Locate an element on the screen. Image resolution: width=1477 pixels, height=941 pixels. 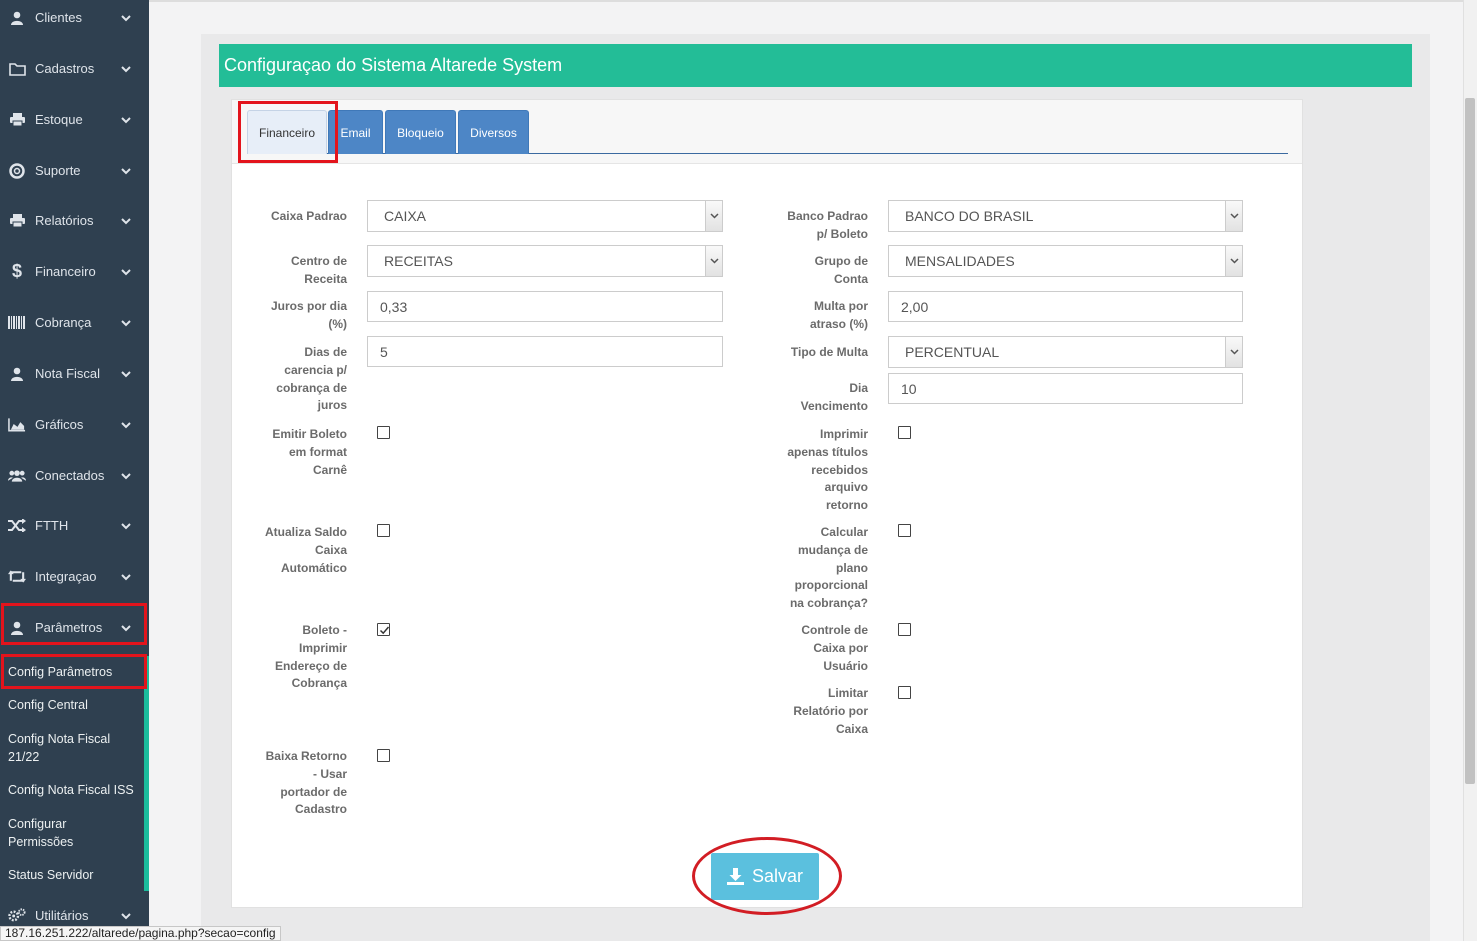
dias-carencia-label-text: Dias de carencia p/ cobrança de juros is located at coordinates (311, 379).